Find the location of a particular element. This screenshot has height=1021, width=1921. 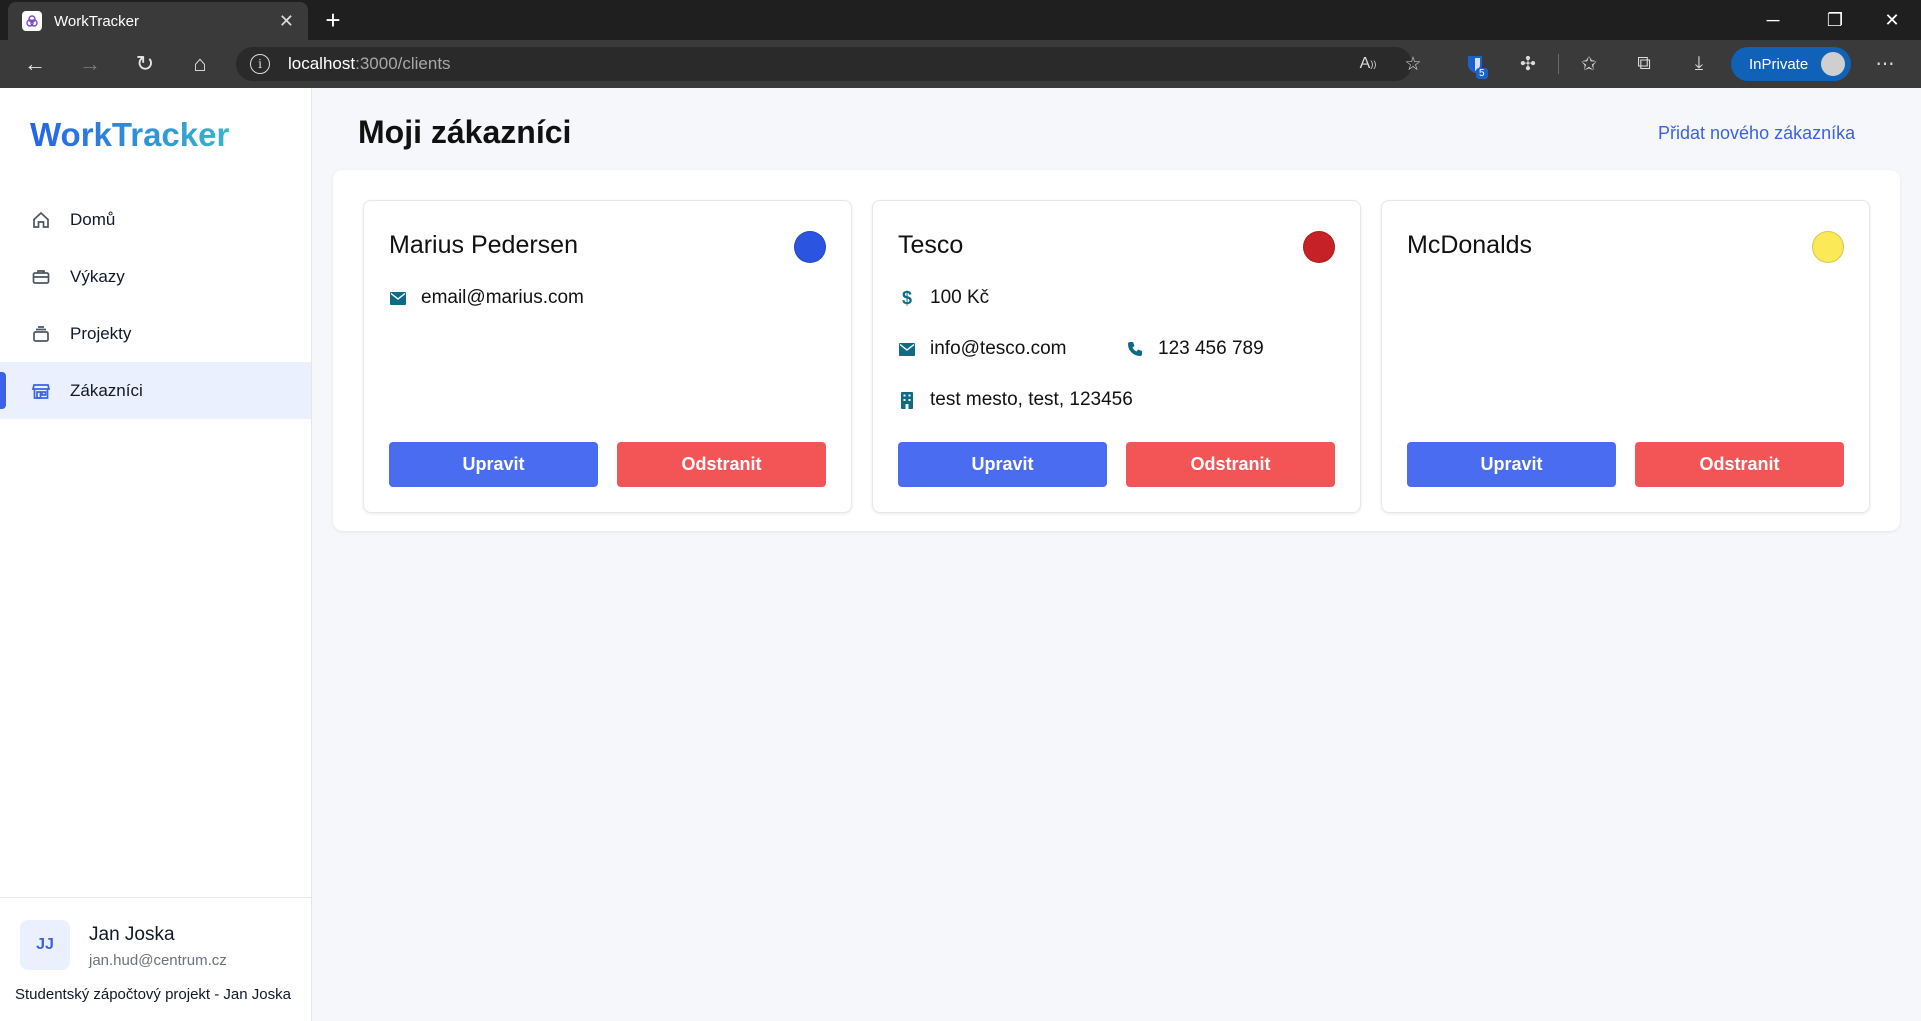

client-address-row: test mesto, test, 123456 is located at coordinates (1015, 400).